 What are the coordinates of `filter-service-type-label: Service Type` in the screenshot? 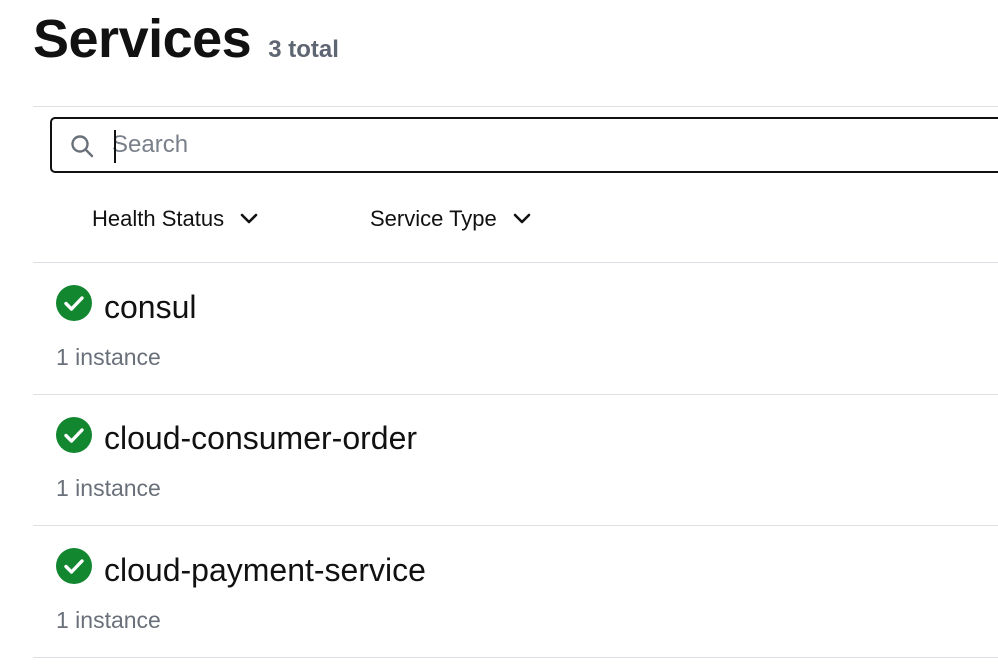 It's located at (433, 218).